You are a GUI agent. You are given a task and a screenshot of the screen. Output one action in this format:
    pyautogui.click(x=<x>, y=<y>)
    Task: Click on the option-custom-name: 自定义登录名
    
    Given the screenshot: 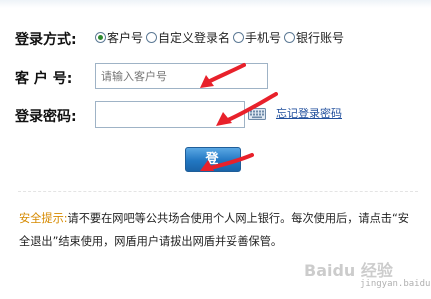 What is the action you would take?
    pyautogui.click(x=188, y=37)
    